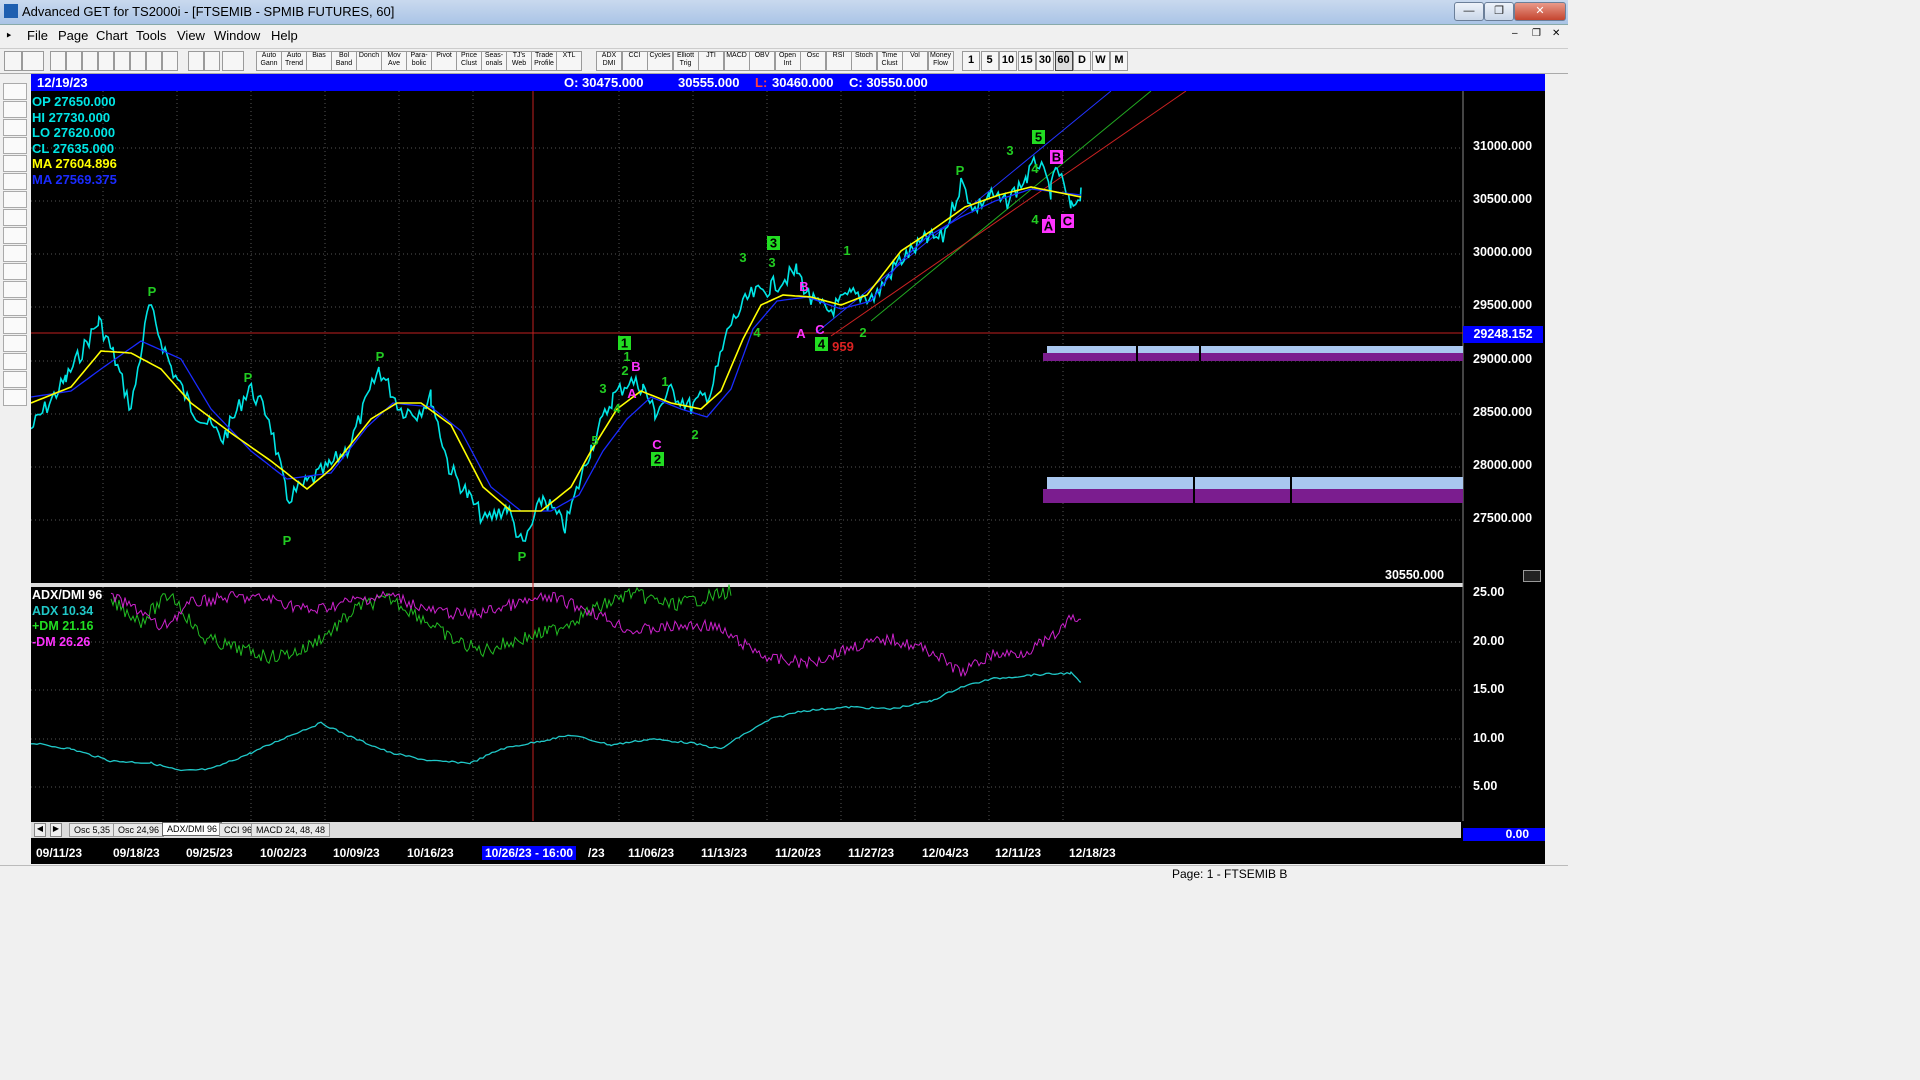  I want to click on app-menu-icon: ‣, so click(9, 36).